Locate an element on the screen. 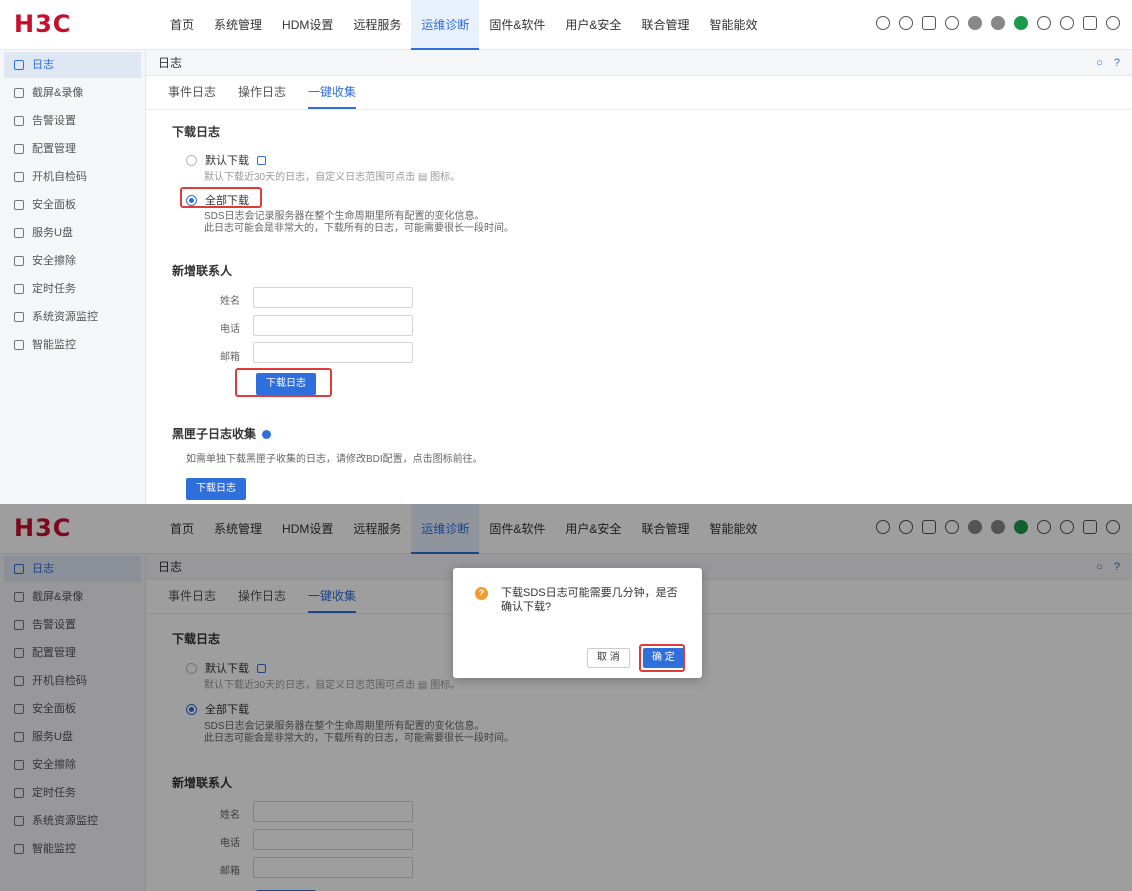 Image resolution: width=1132 pixels, height=891 pixels. cancel-button: 取 消 is located at coordinates (608, 658).